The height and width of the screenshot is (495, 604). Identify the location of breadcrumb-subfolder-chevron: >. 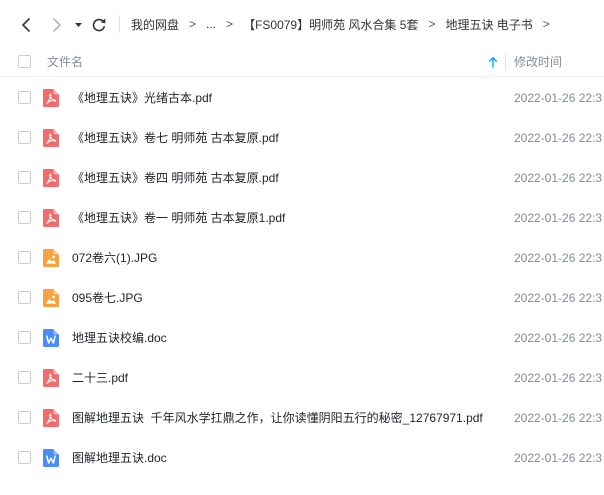
(546, 24).